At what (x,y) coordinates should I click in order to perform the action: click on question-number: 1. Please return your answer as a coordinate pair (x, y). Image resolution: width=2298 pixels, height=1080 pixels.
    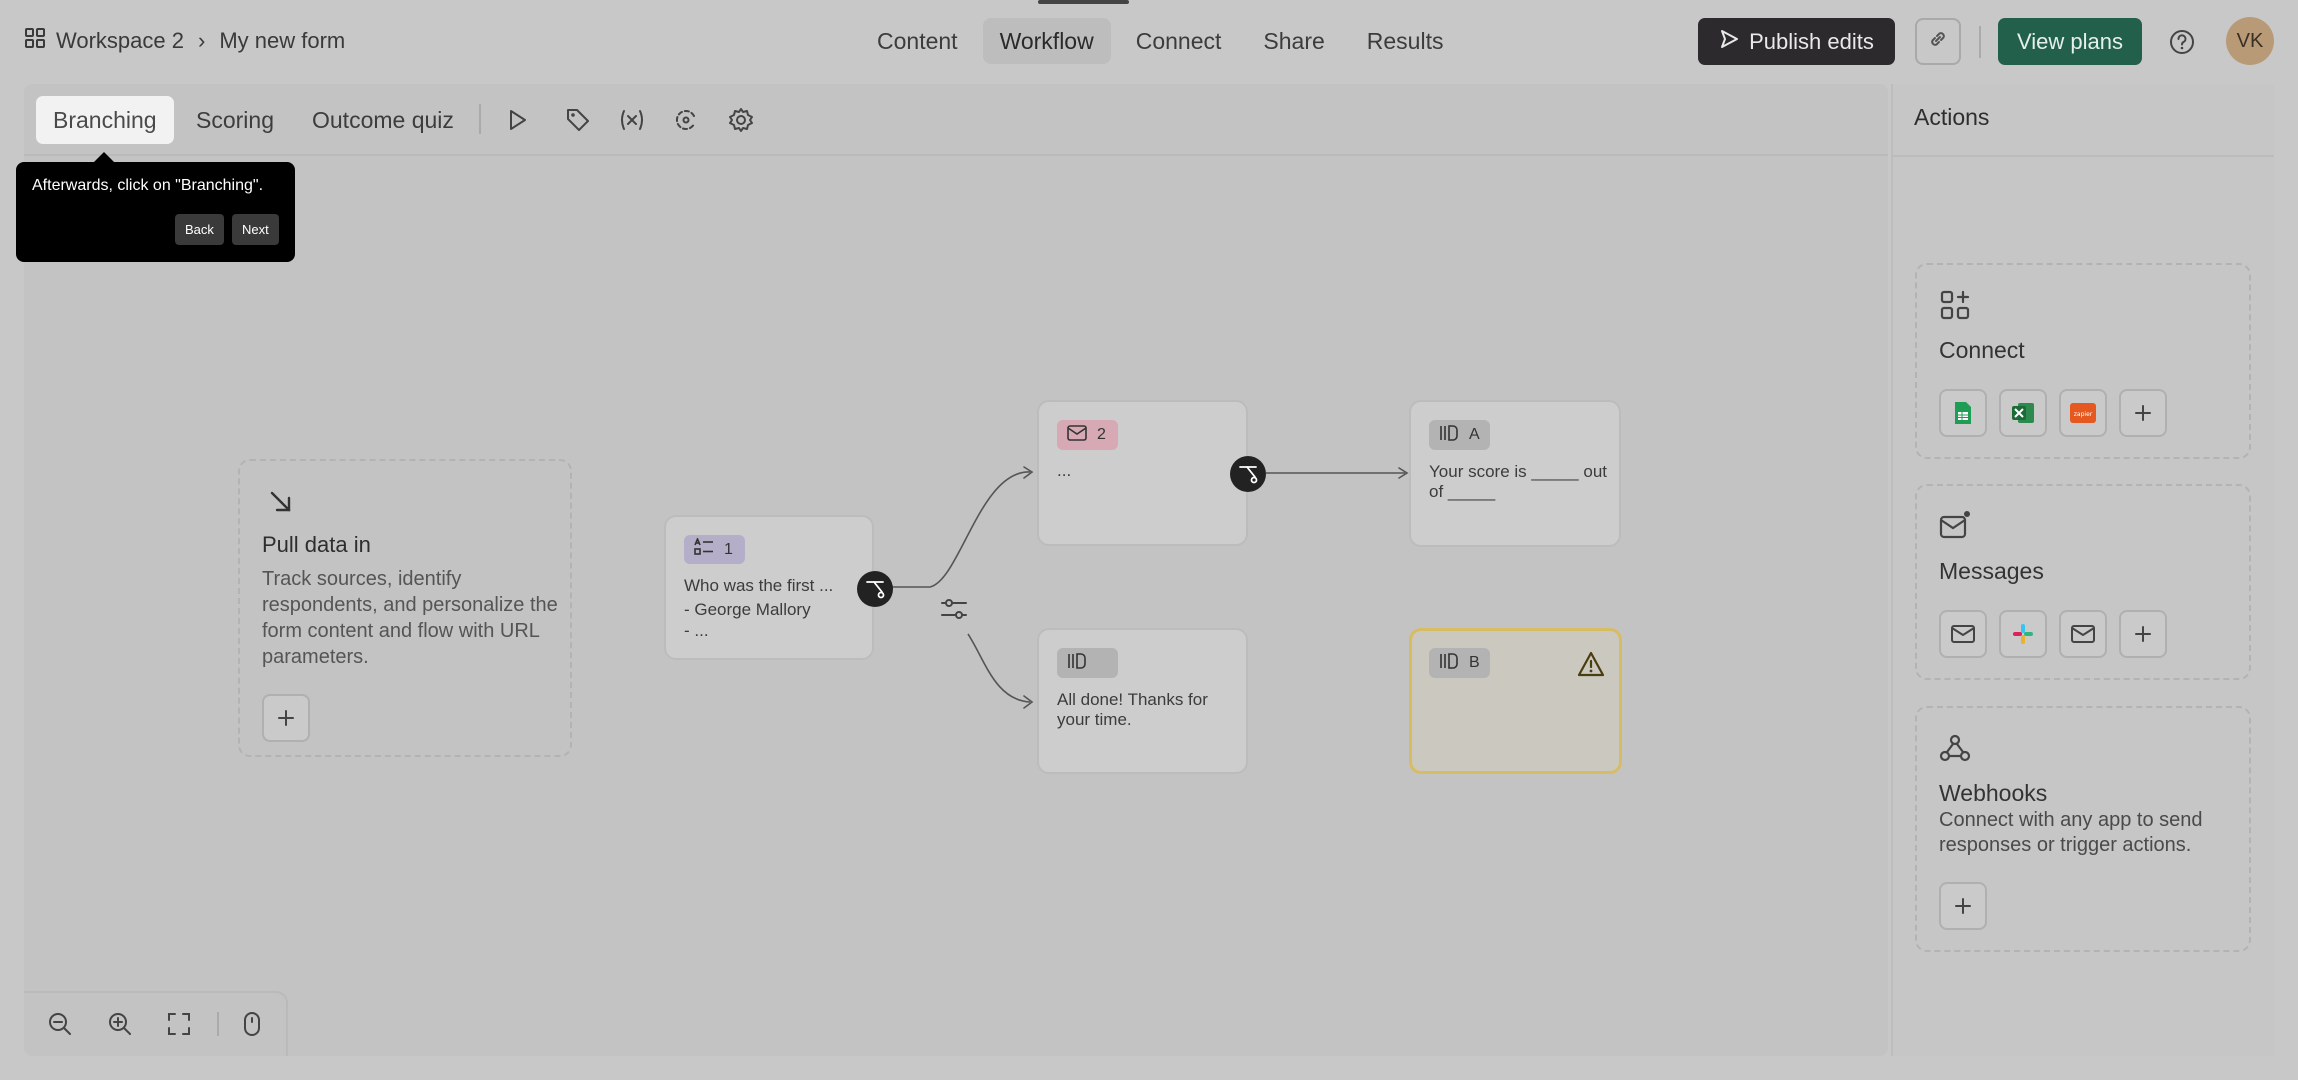
    Looking at the image, I should click on (728, 549).